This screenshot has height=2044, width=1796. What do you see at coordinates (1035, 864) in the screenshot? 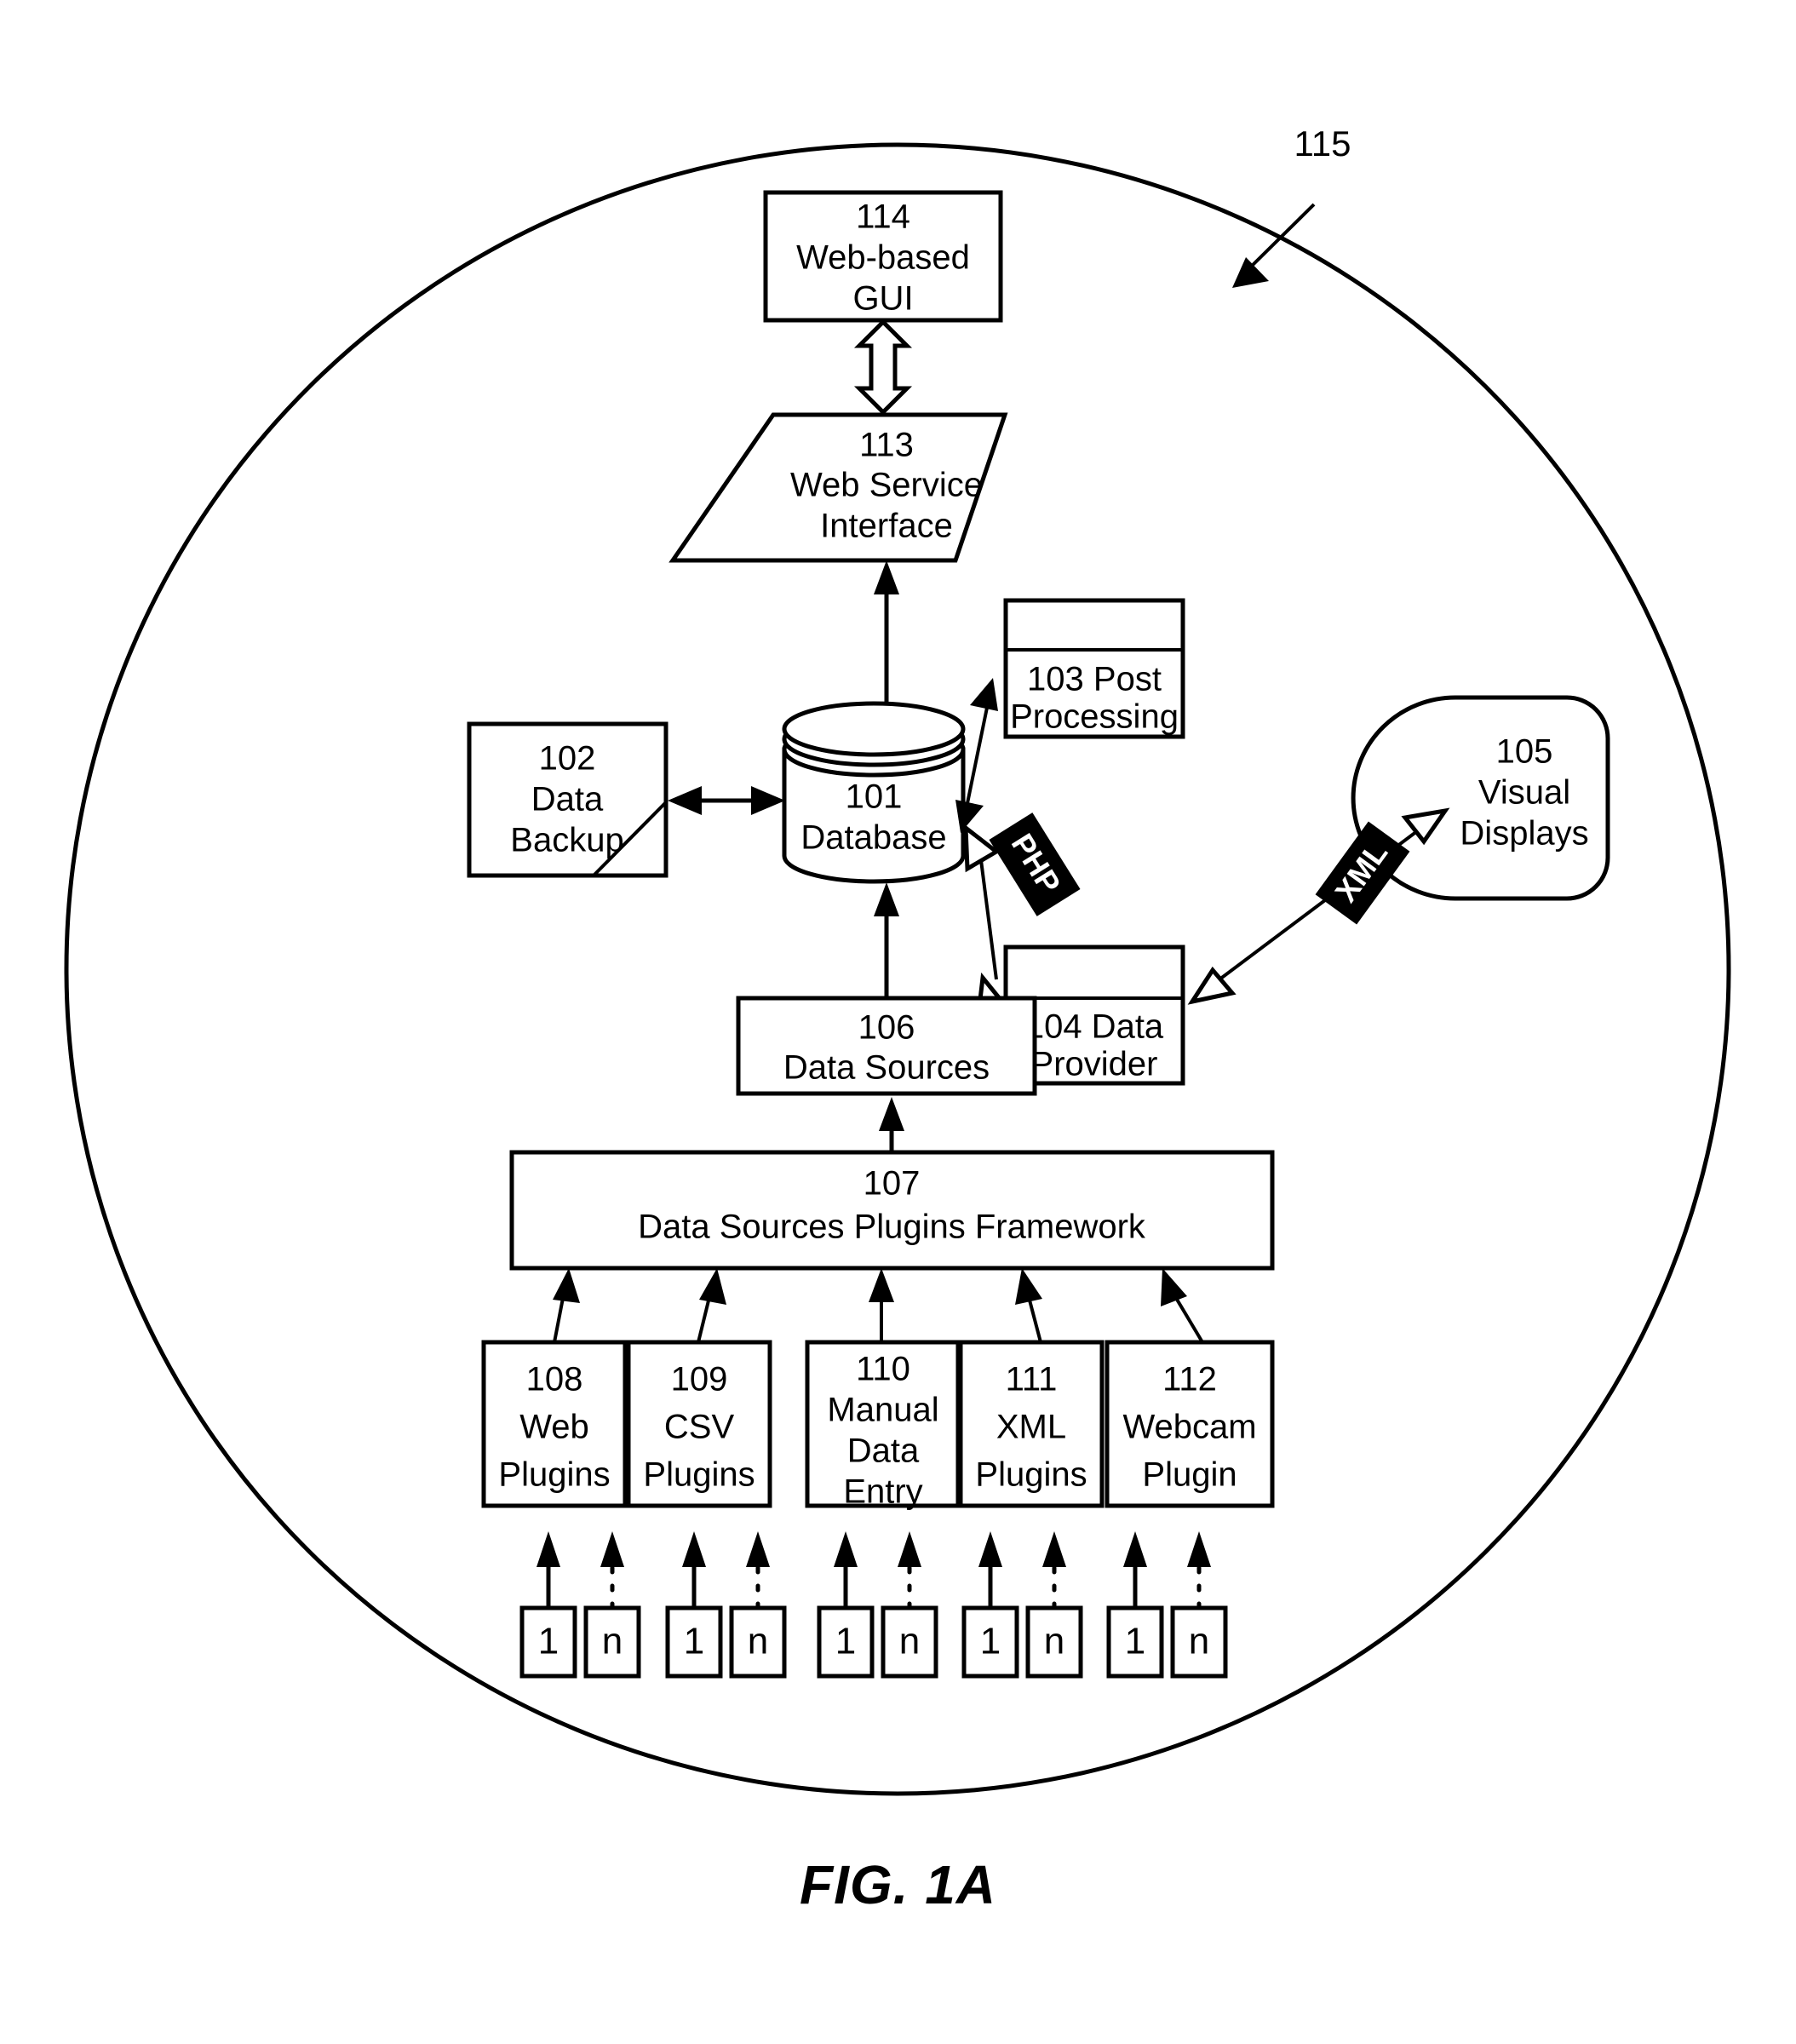
I see `edge-label-php: PHP` at bounding box center [1035, 864].